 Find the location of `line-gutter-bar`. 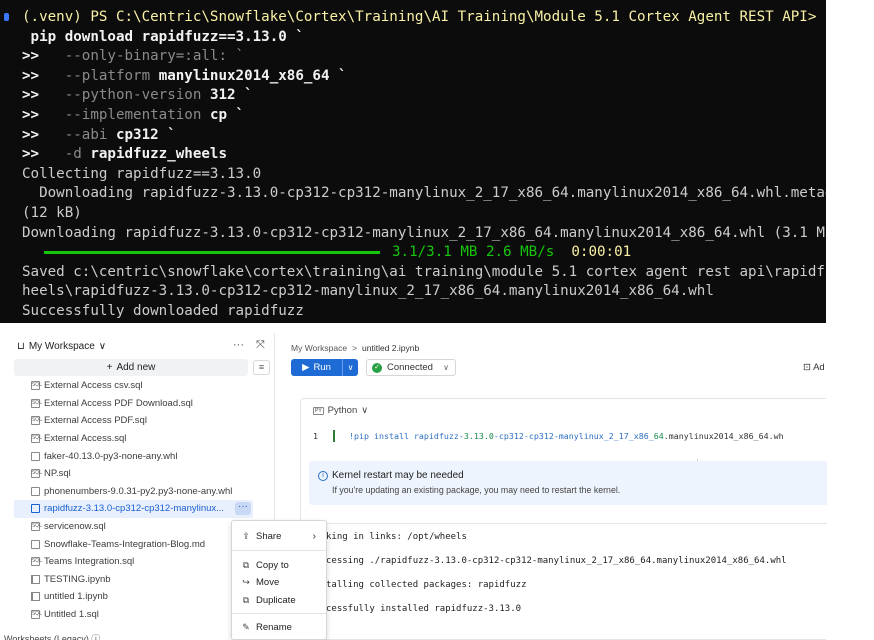

line-gutter-bar is located at coordinates (334, 436).